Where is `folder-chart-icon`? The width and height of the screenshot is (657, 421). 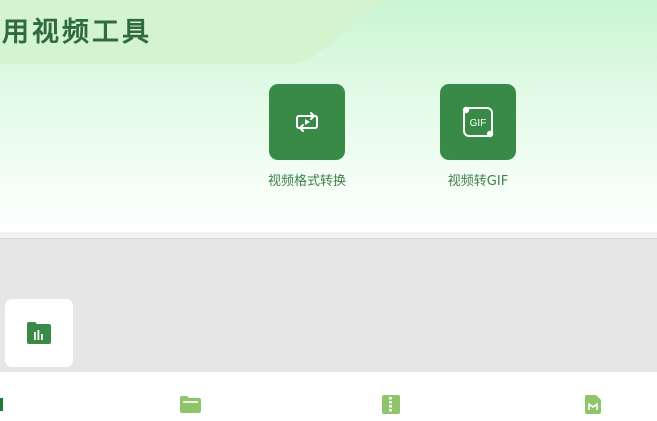 folder-chart-icon is located at coordinates (39, 333).